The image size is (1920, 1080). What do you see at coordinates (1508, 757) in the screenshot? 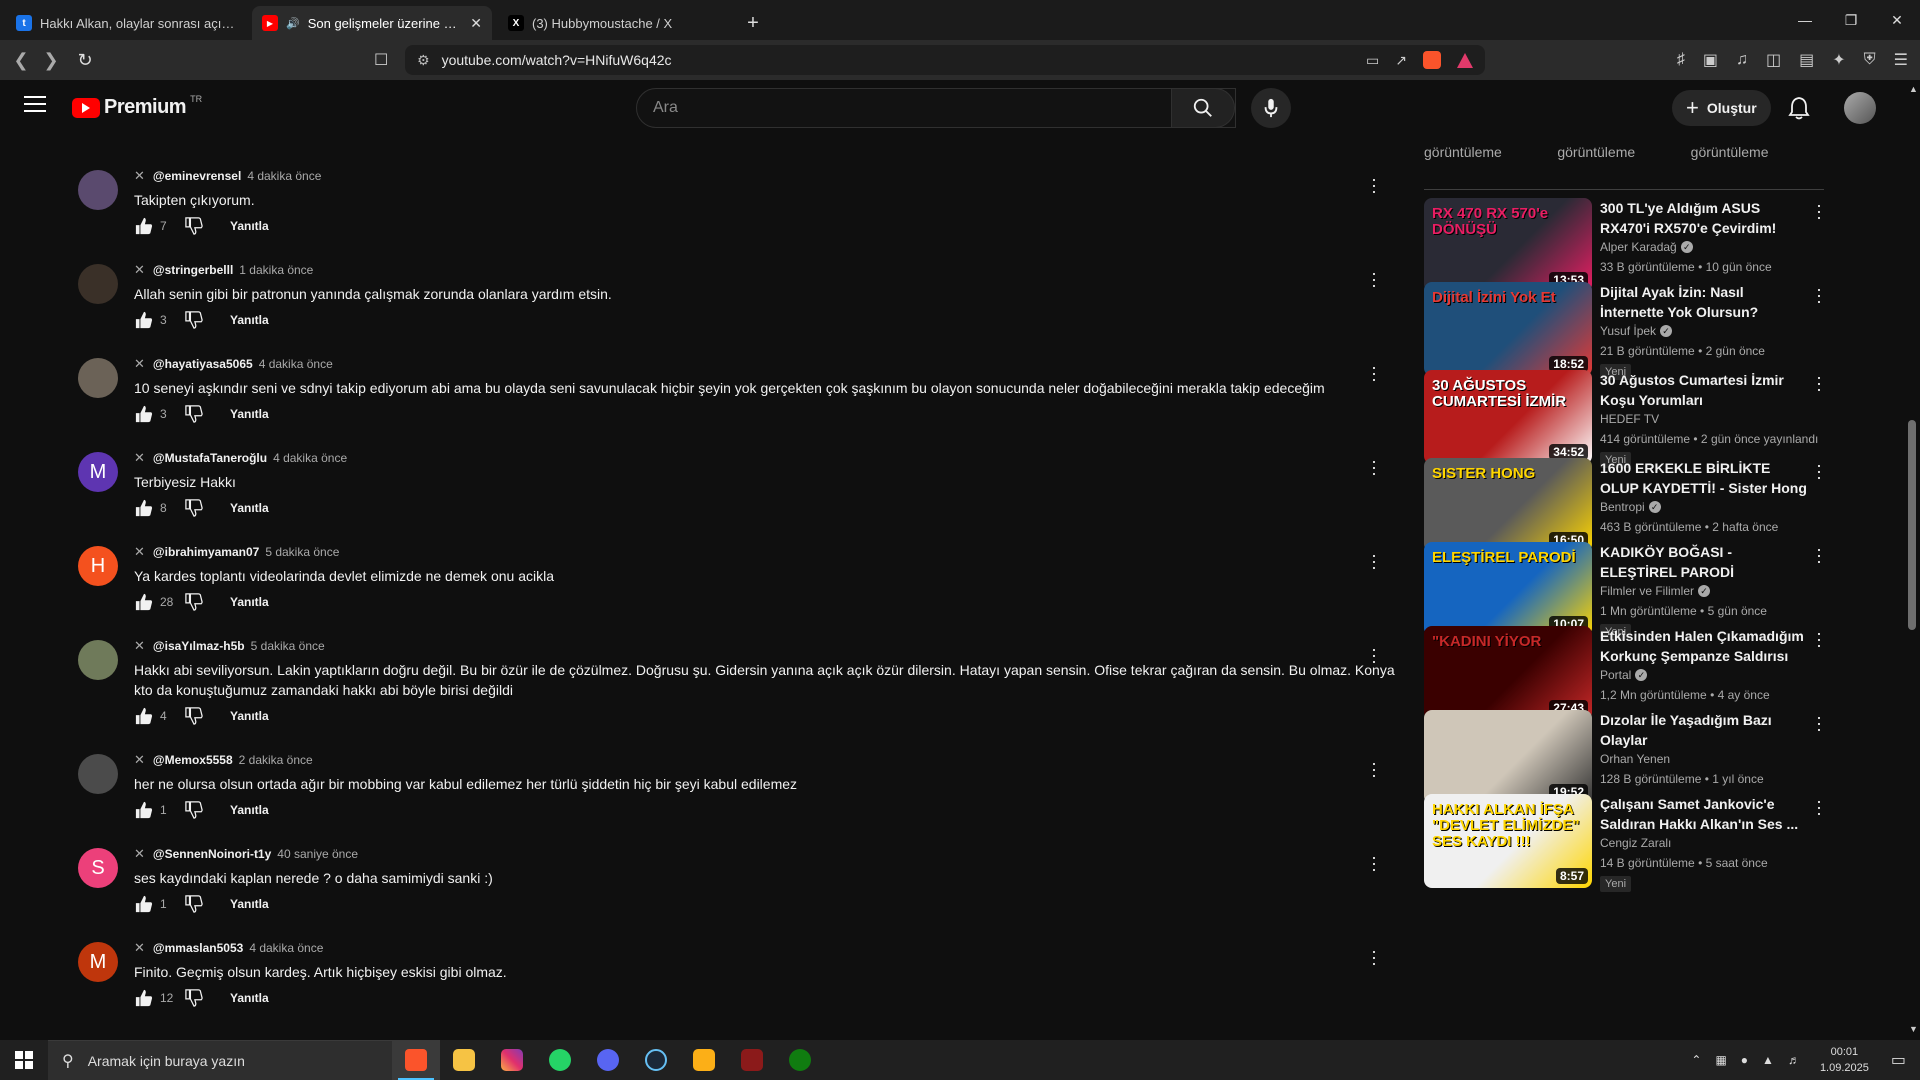
I see `video-thumbnail: 19:52` at bounding box center [1508, 757].